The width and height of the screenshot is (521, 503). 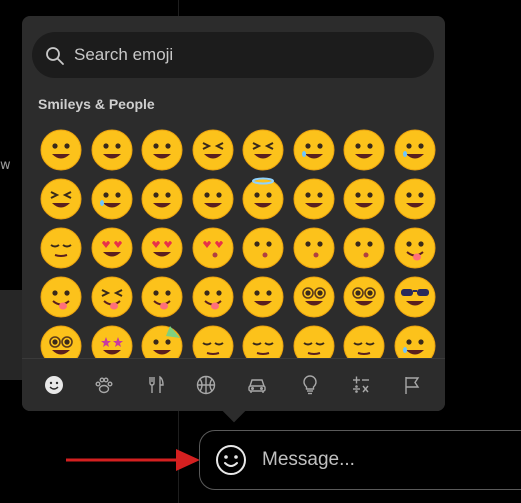 What do you see at coordinates (55, 56) in the screenshot?
I see `search-icon` at bounding box center [55, 56].